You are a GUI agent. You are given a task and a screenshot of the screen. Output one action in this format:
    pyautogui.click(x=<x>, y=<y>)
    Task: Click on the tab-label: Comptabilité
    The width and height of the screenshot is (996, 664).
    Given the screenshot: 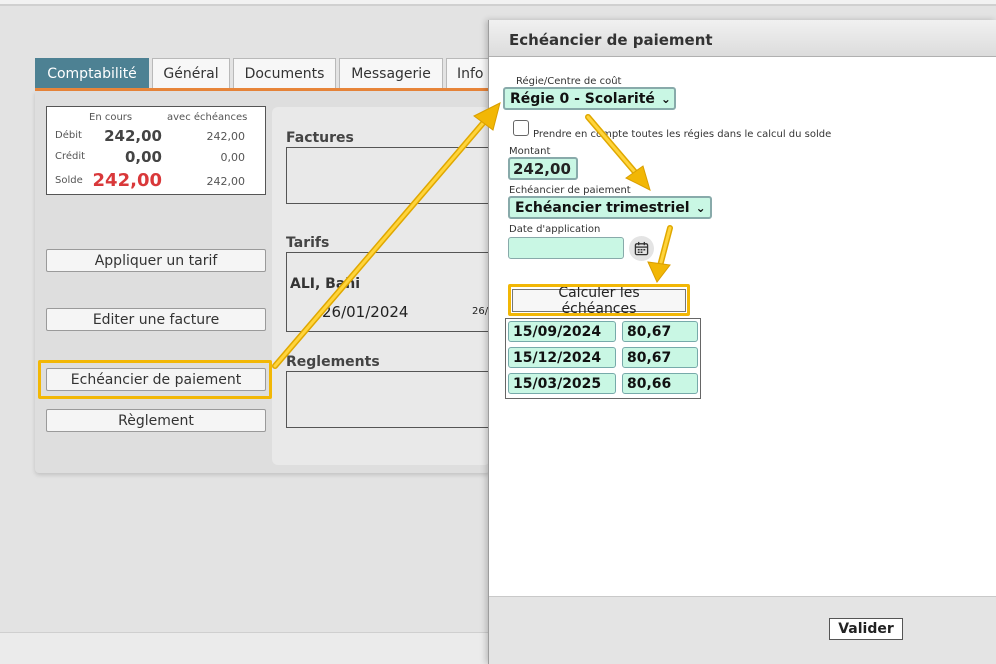 What is the action you would take?
    pyautogui.click(x=92, y=74)
    